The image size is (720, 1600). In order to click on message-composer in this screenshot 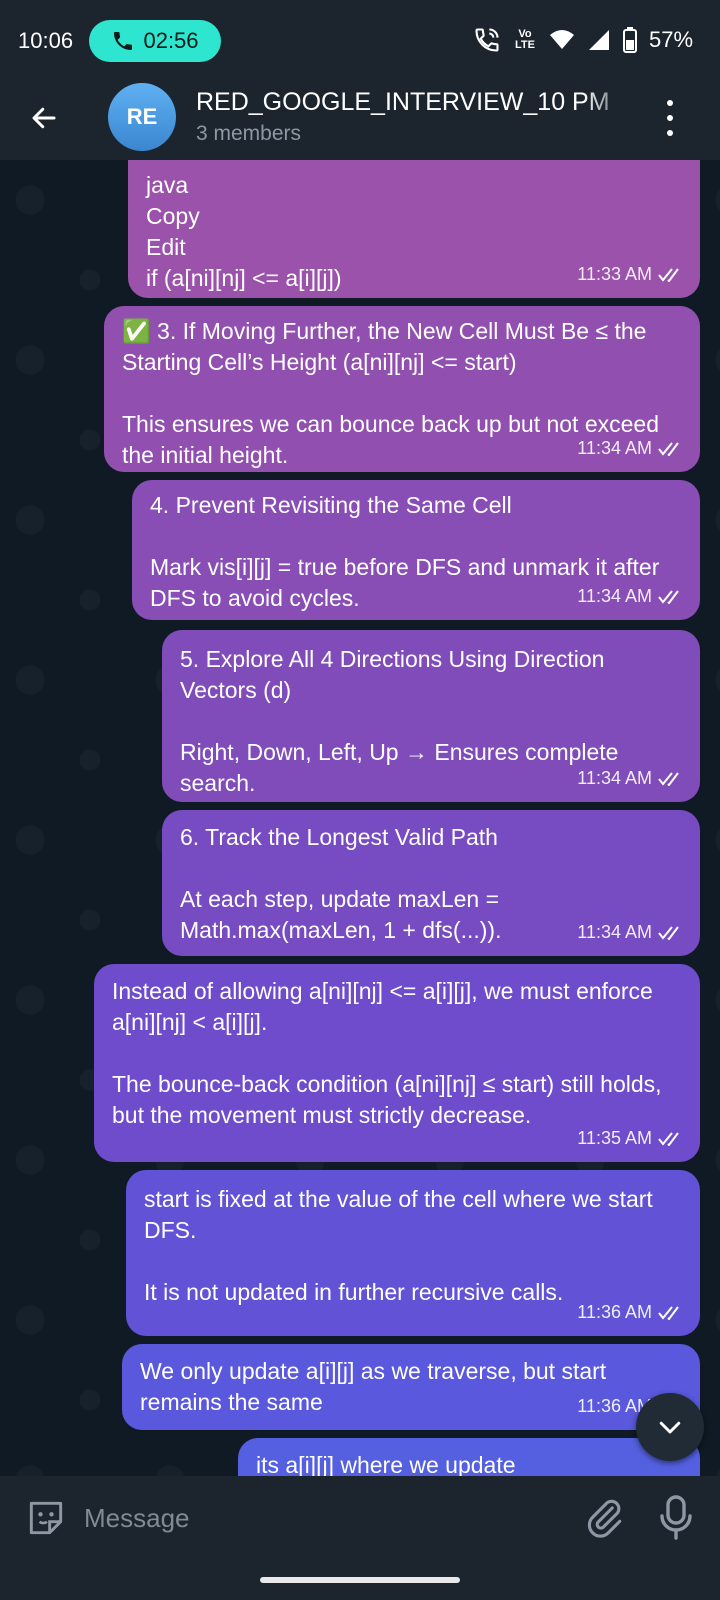, I will do `click(360, 1518)`.